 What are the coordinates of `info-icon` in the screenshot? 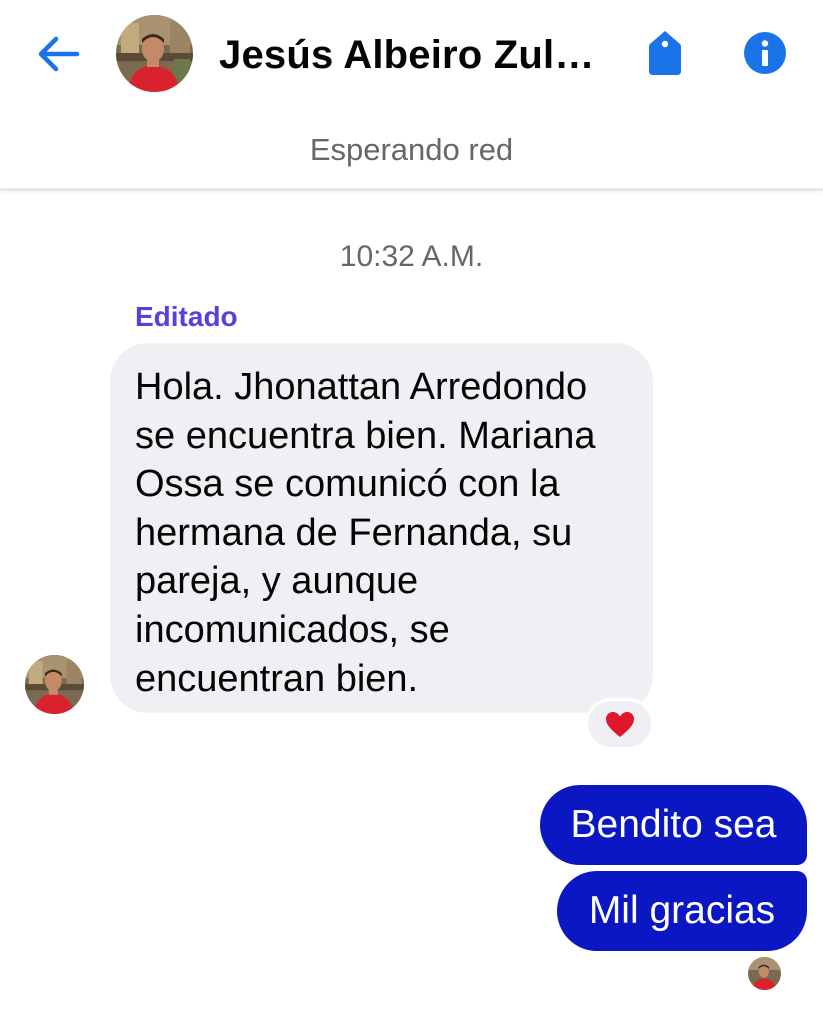 It's located at (765, 53).